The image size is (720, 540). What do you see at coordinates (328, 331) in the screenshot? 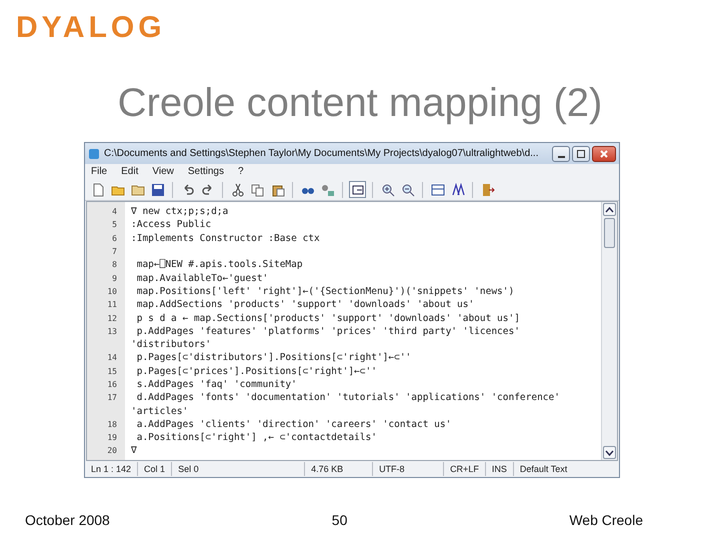
I see `code-line: p.AddPages 'features' 'platforms' 'prices' 'third party' 'licences'` at bounding box center [328, 331].